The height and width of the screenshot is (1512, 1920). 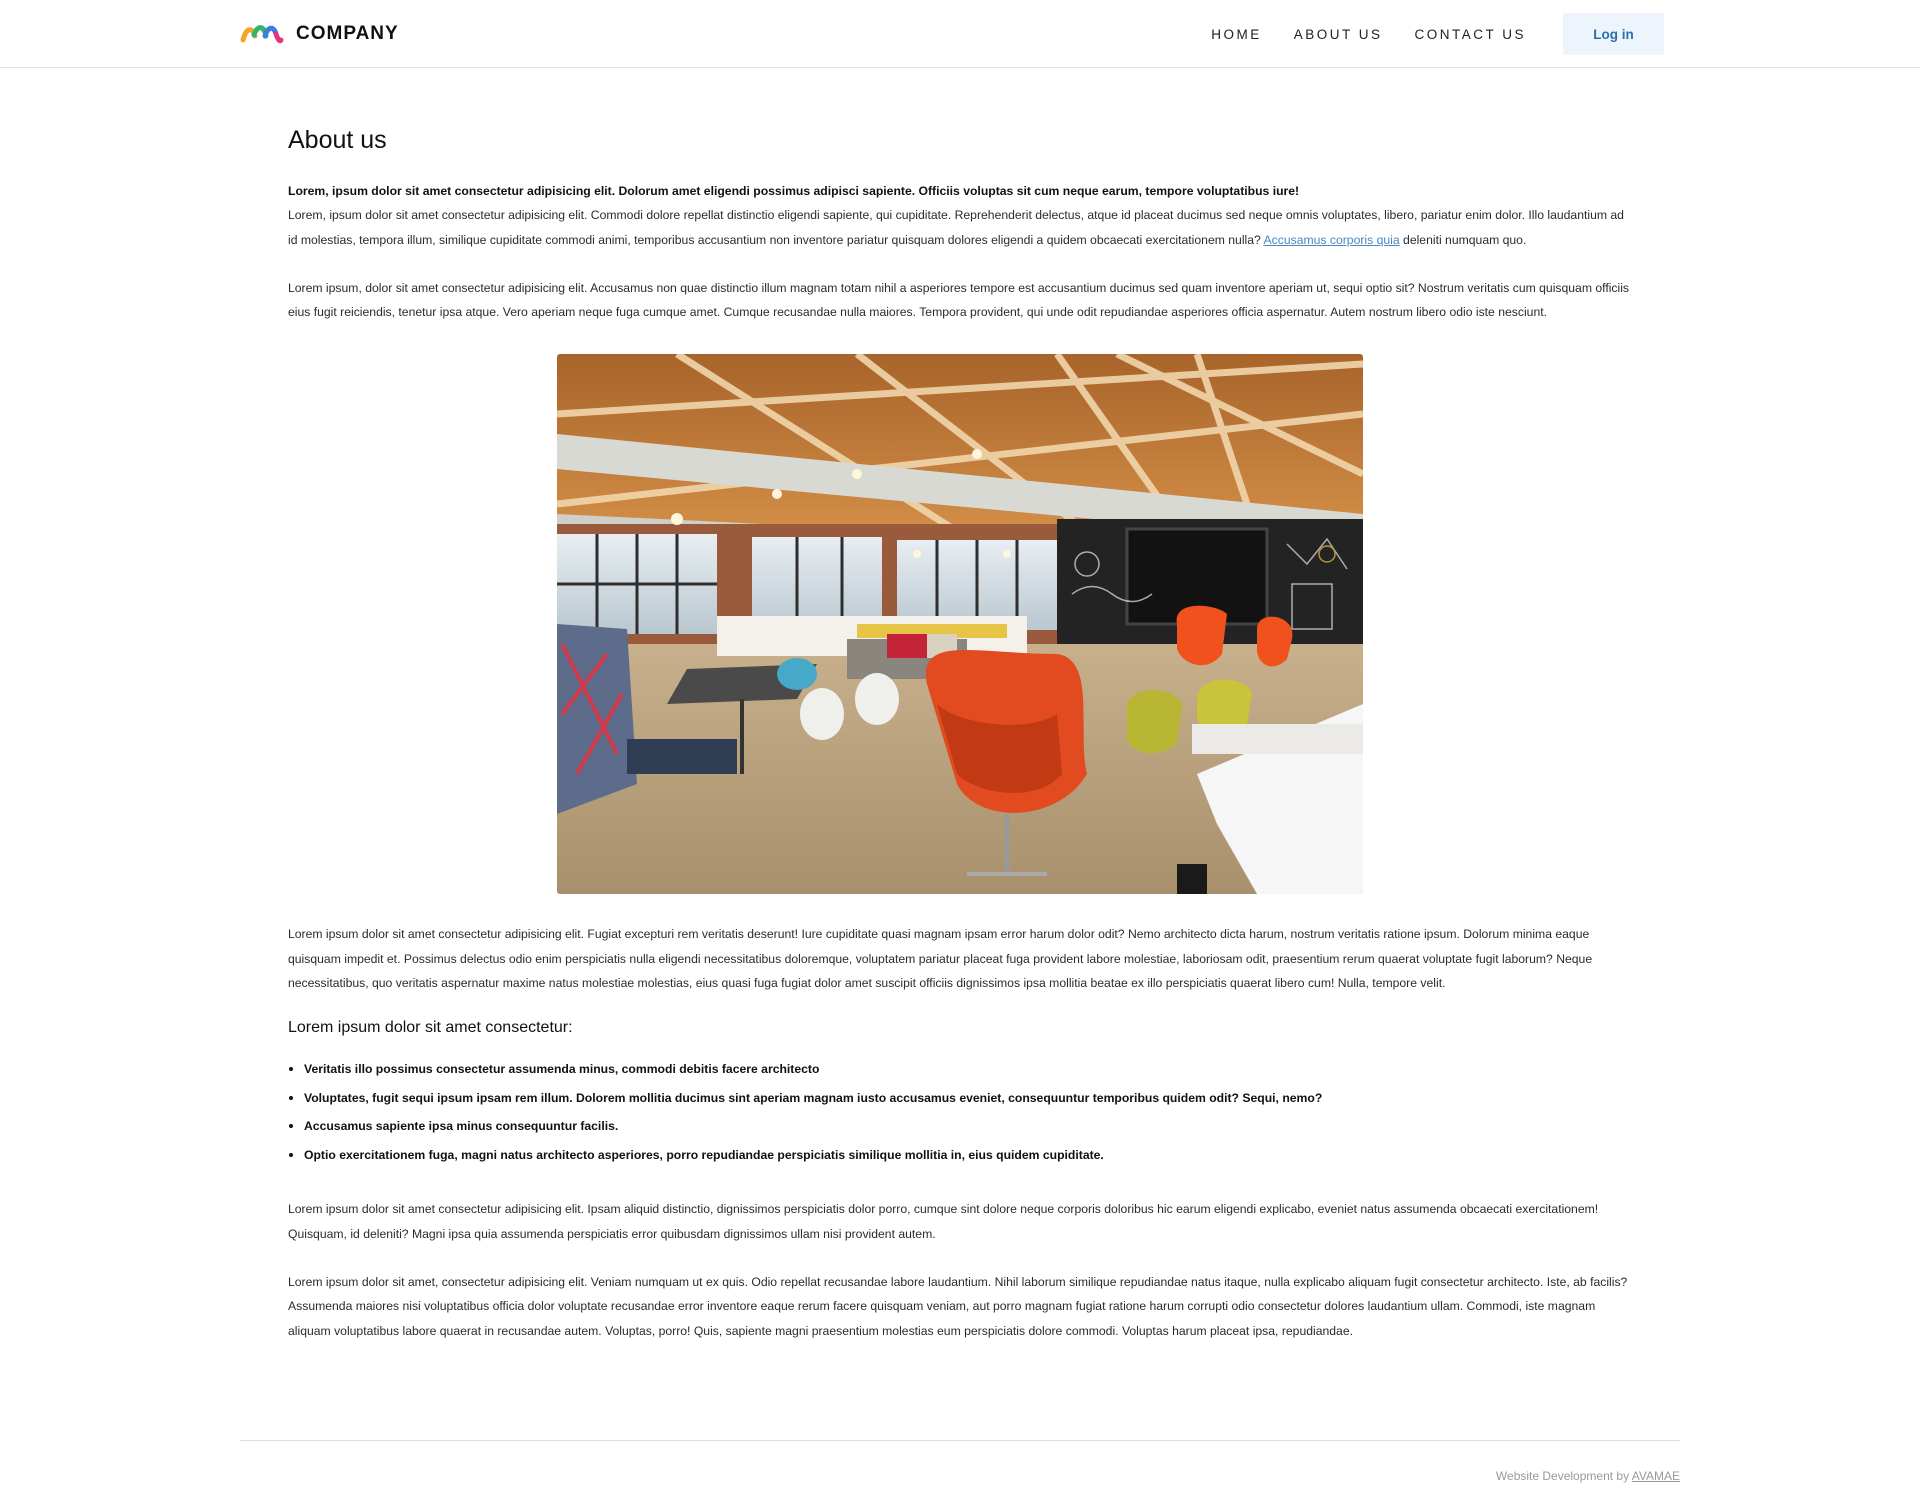 What do you see at coordinates (1563, 1476) in the screenshot?
I see `footer-credit-text: Website Development by` at bounding box center [1563, 1476].